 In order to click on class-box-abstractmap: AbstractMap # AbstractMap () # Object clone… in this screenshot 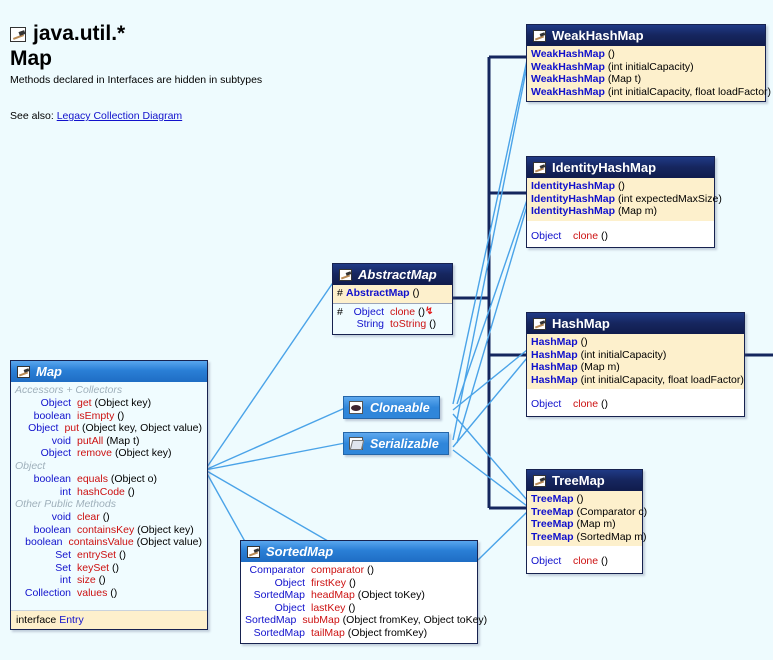, I will do `click(392, 299)`.